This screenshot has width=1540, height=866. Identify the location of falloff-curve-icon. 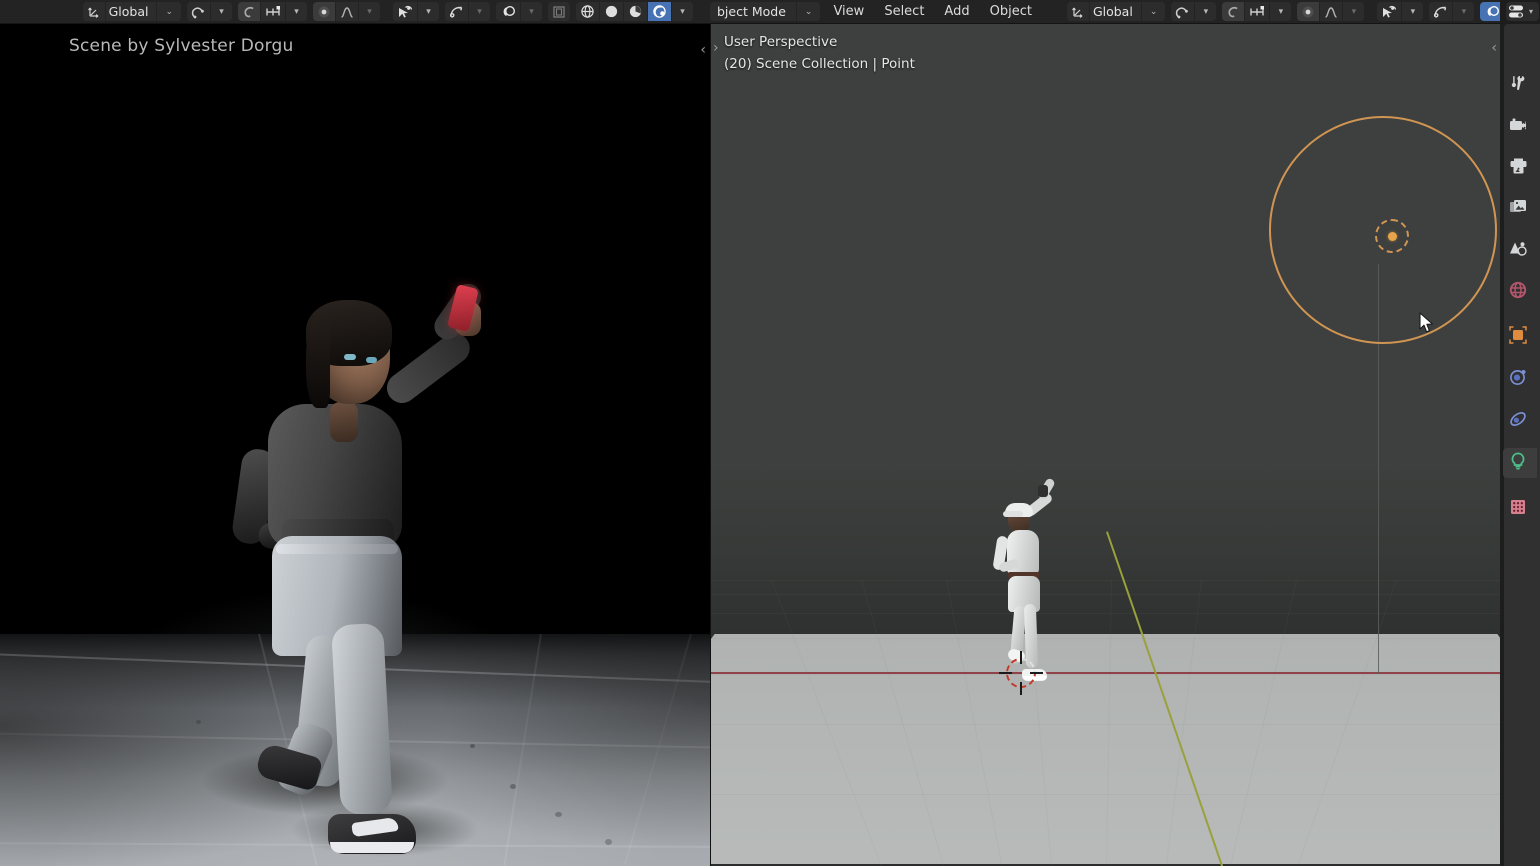
(346, 11).